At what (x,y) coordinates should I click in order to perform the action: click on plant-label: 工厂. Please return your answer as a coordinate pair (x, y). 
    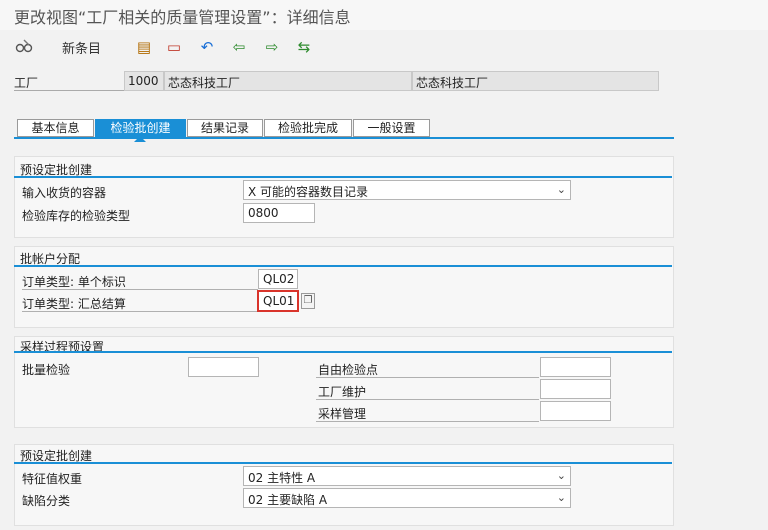
    Looking at the image, I should click on (26, 83).